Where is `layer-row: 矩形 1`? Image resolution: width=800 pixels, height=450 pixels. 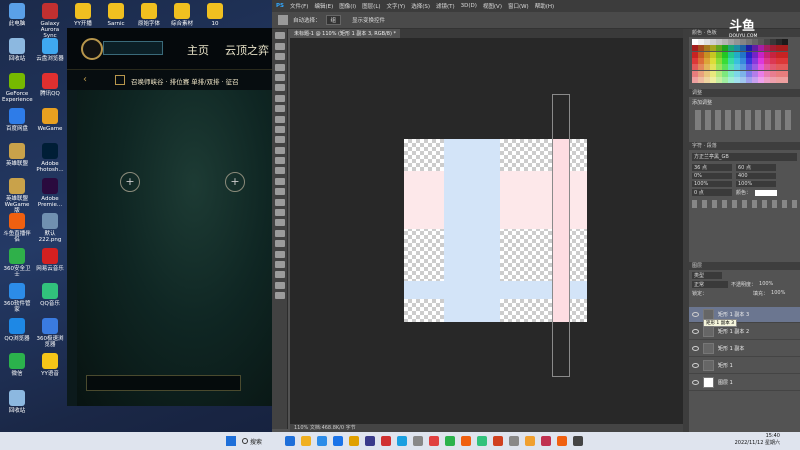
layer-row: 矩形 1 is located at coordinates (744, 366).